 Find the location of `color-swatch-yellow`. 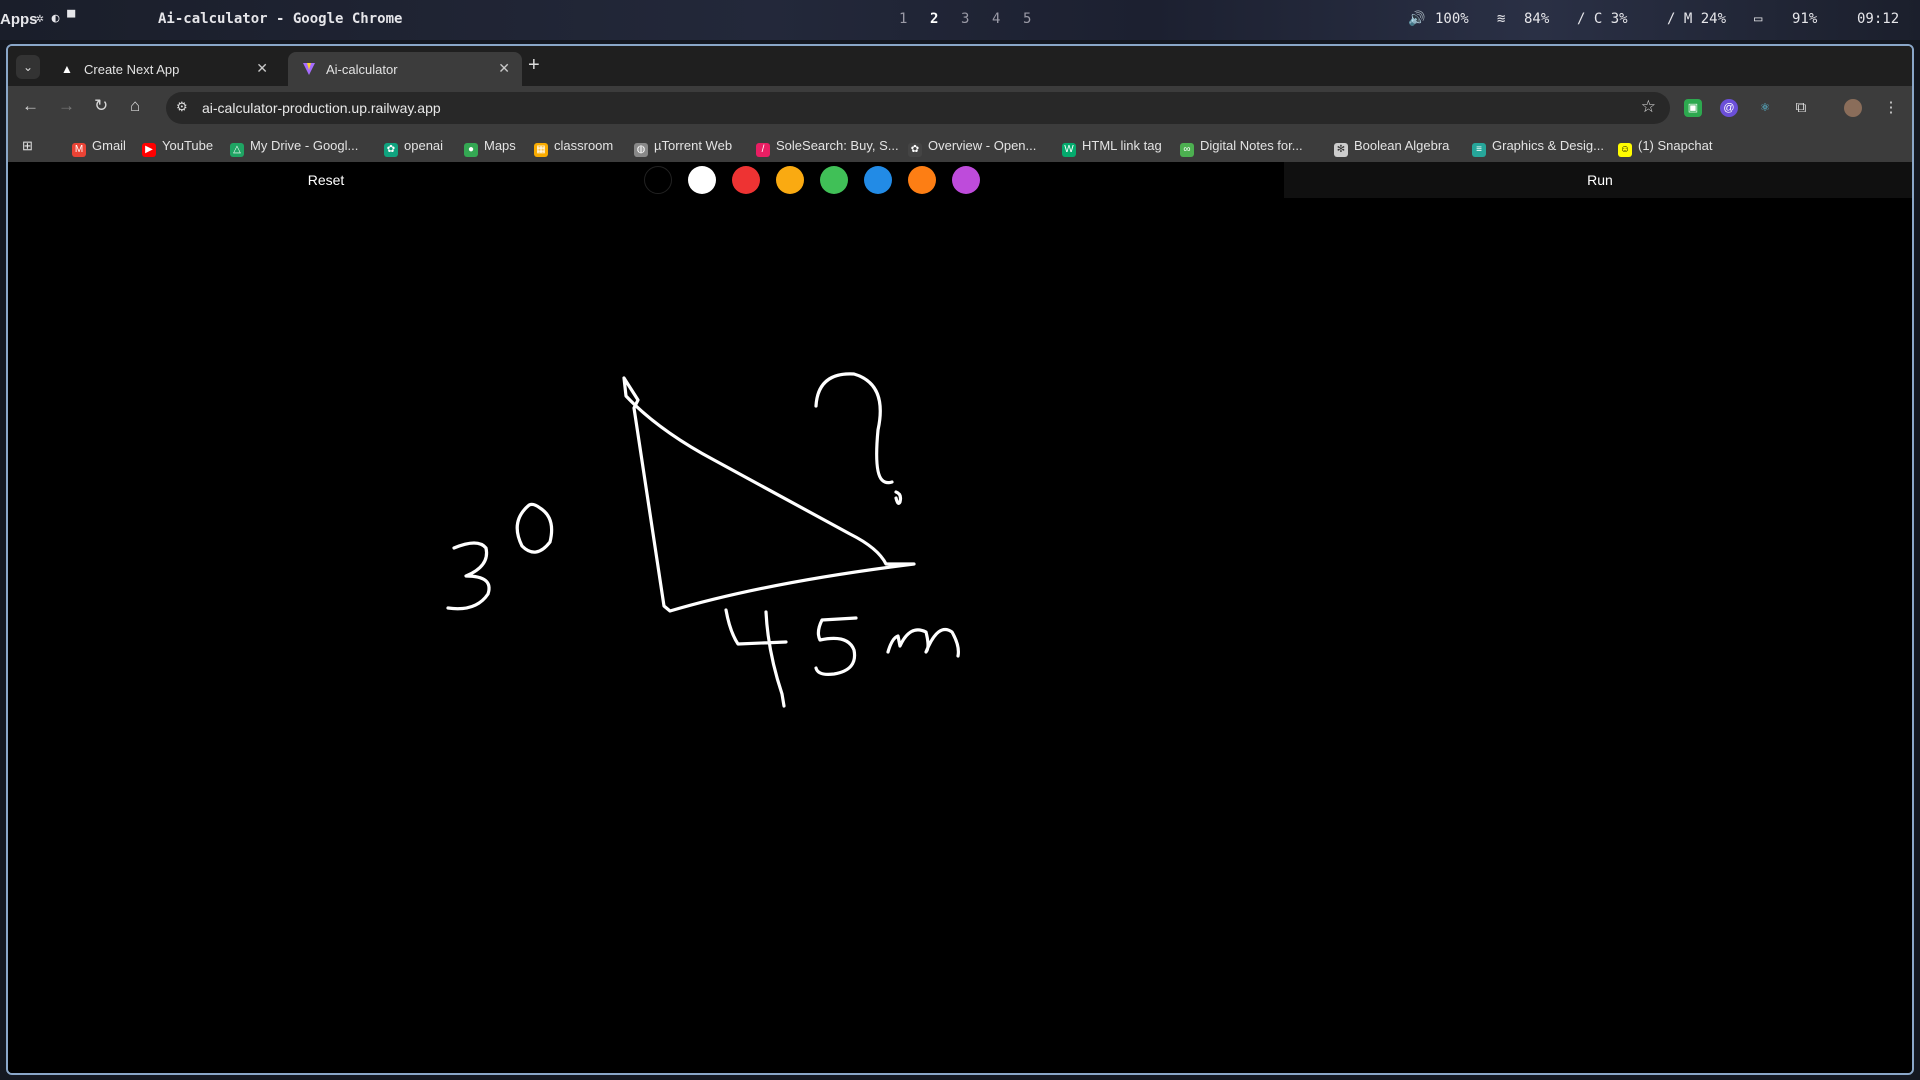

color-swatch-yellow is located at coordinates (790, 180).